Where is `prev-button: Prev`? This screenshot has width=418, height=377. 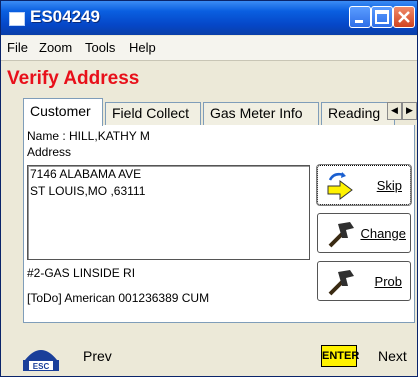
prev-button: Prev is located at coordinates (97, 356).